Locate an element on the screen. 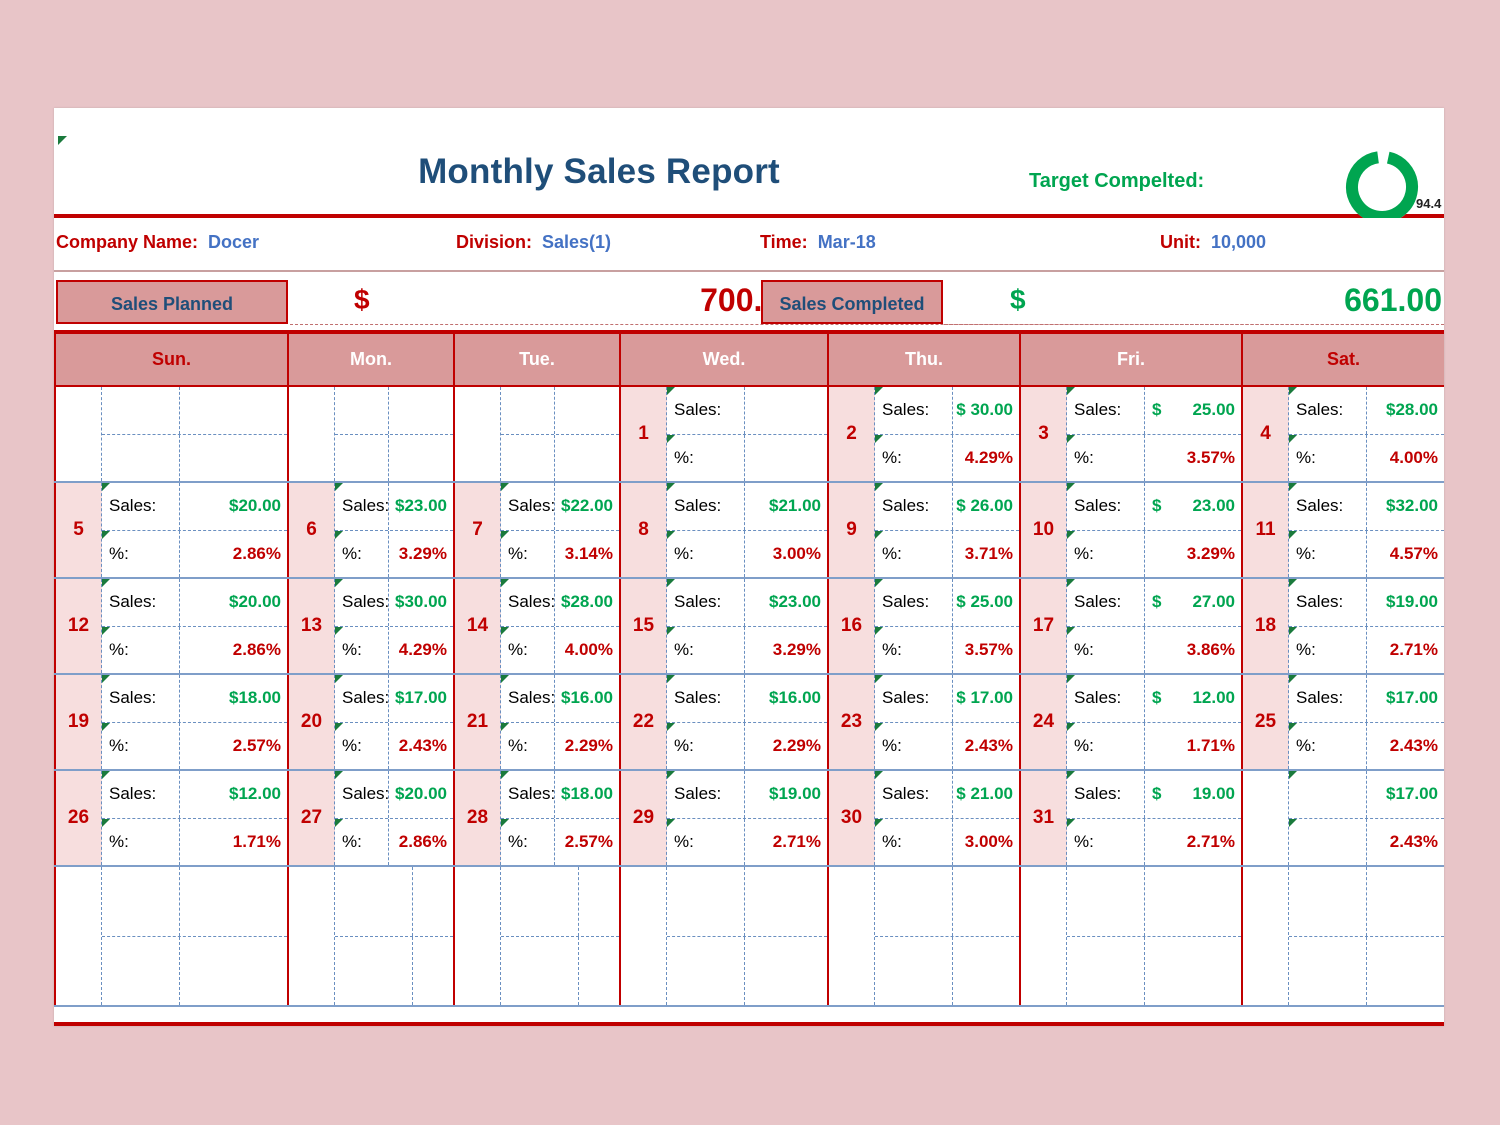 The width and height of the screenshot is (1500, 1125). sales-completed-label: Sales Completed is located at coordinates (852, 302).